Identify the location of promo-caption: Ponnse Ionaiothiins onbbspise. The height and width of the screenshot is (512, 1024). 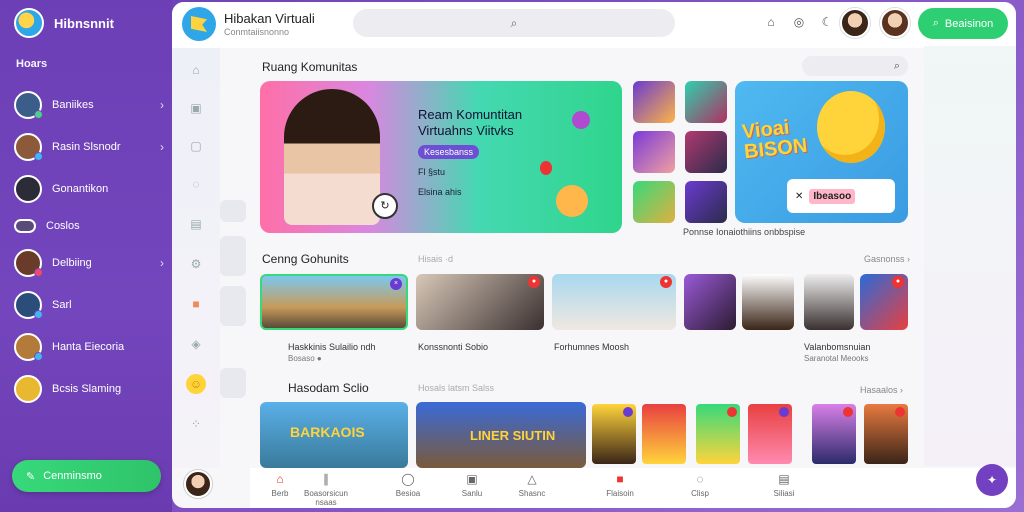
(744, 232).